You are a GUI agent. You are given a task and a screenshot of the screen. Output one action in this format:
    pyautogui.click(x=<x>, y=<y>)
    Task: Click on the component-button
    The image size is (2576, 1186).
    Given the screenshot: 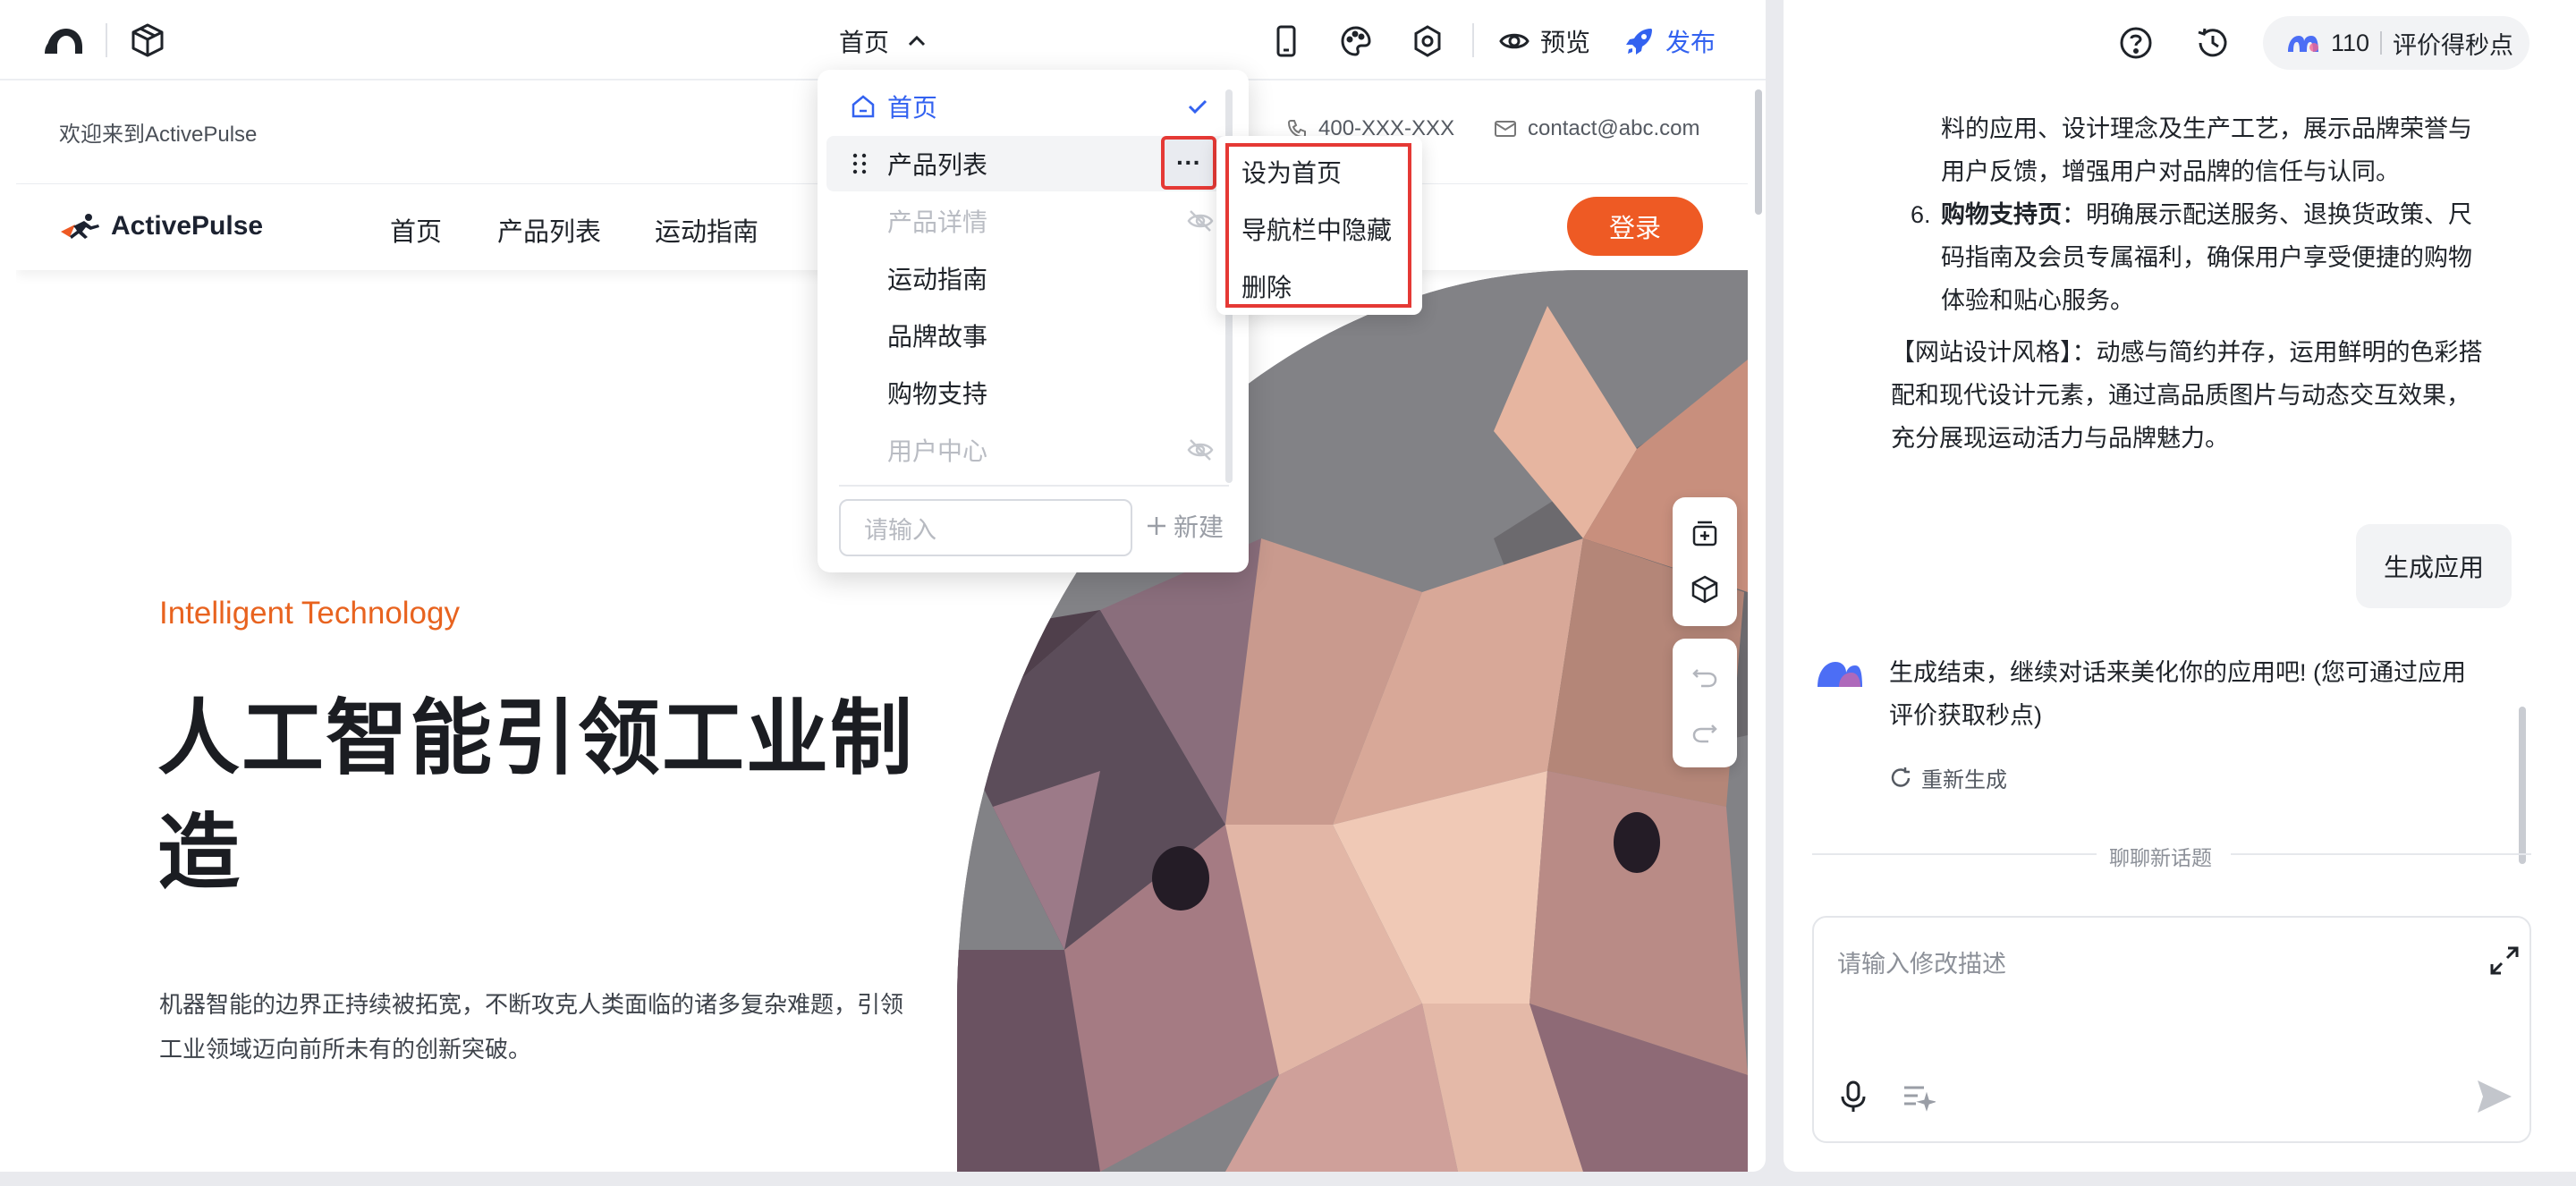 What is the action you would take?
    pyautogui.click(x=1705, y=589)
    